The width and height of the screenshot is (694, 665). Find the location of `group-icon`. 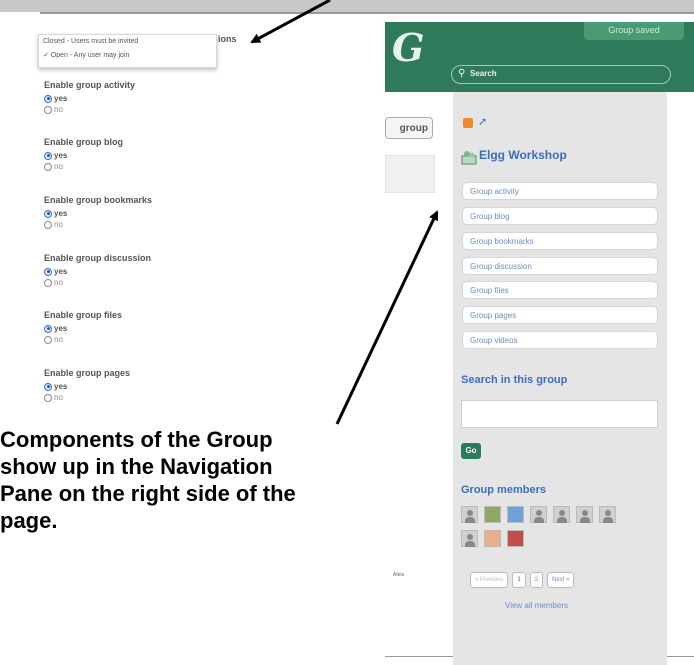

group-icon is located at coordinates (469, 158).